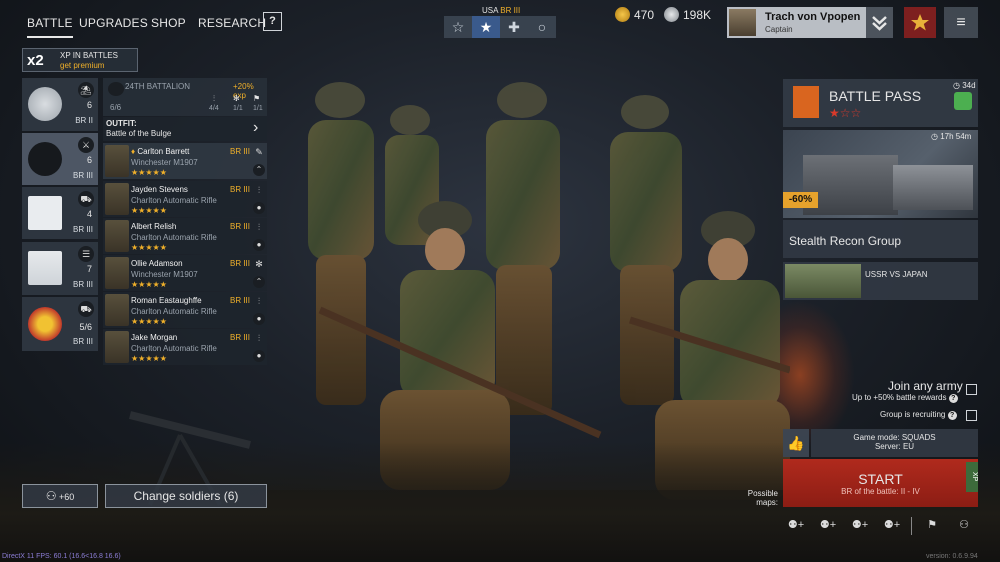  I want to click on add-soldiers-button: ⚇ +60, so click(60, 496).